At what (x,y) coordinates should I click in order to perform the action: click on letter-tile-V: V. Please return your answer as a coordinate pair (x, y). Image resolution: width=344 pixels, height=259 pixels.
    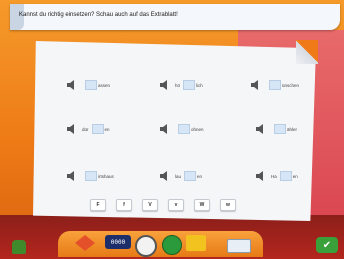
    Looking at the image, I should click on (150, 205).